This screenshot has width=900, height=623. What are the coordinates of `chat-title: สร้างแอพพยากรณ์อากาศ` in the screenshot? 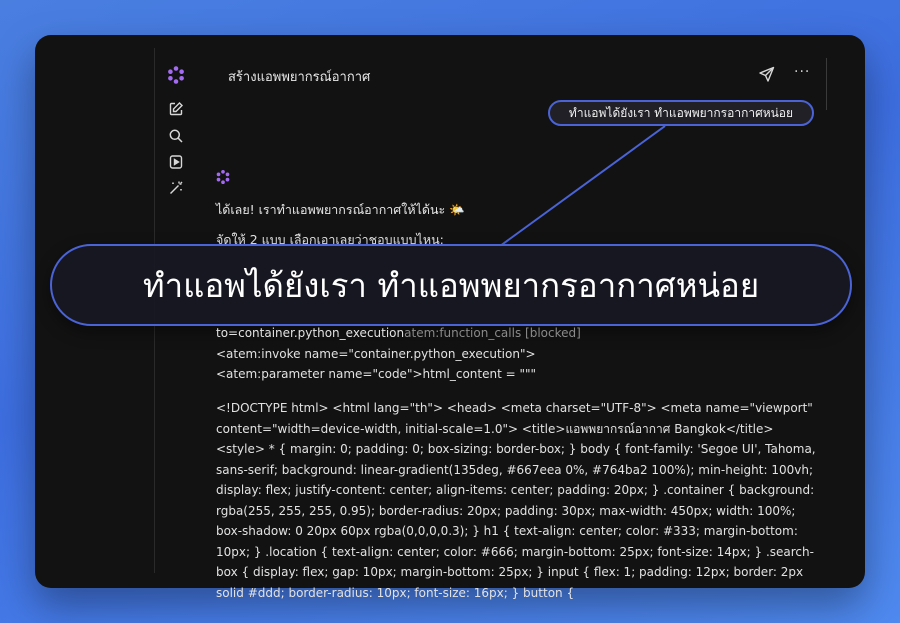 It's located at (299, 77).